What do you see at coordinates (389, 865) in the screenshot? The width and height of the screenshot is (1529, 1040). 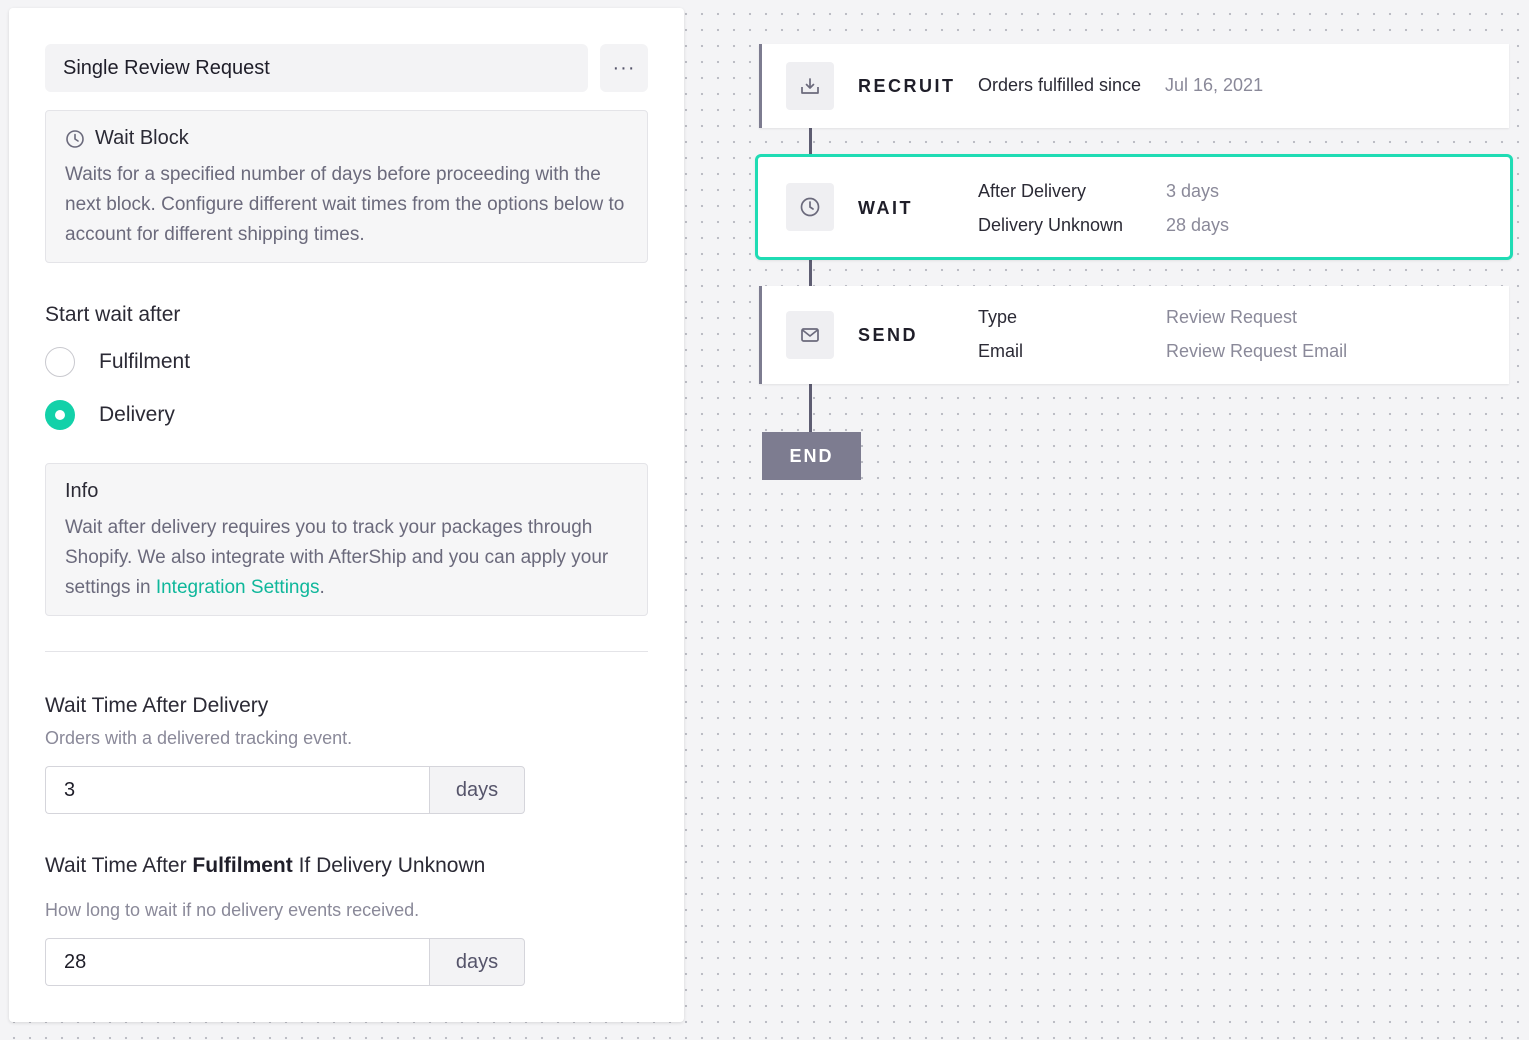 I see `label-suffix: If Delivery Unknown` at bounding box center [389, 865].